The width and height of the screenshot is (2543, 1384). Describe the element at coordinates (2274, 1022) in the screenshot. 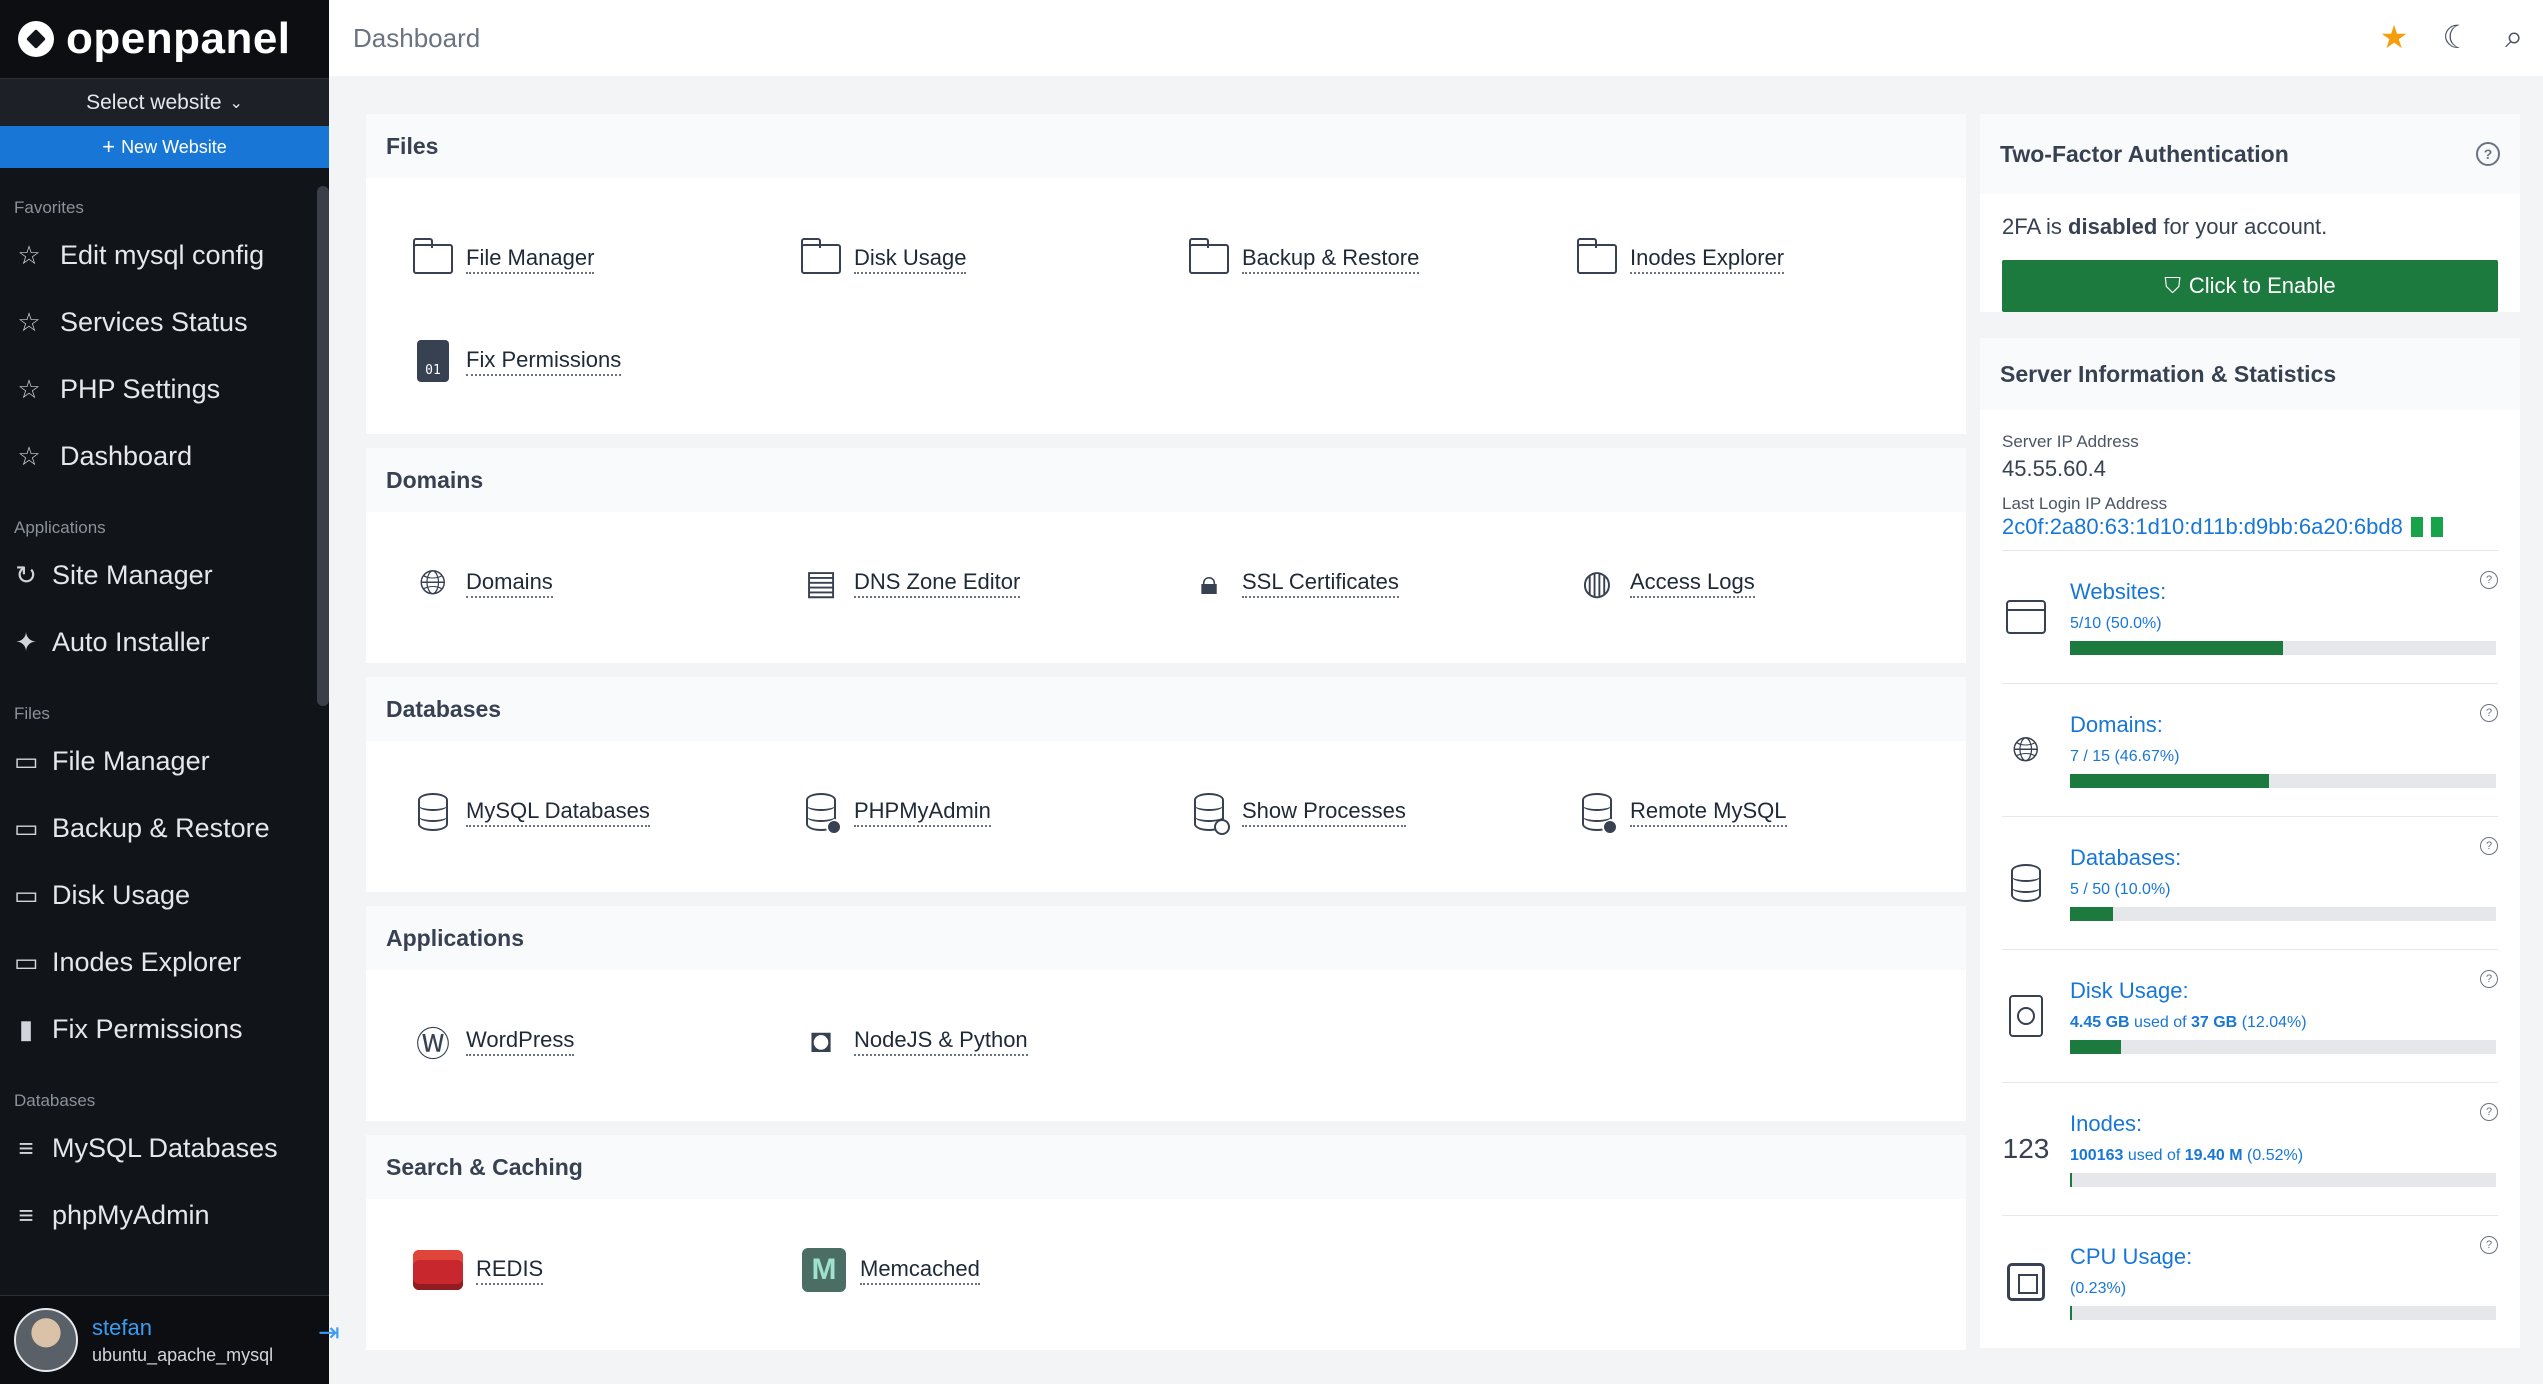

I see `disk-pct: (12.04%)` at that location.